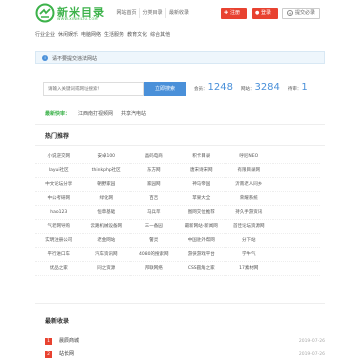  I want to click on hot-site-link: 气老网导购, so click(59, 227).